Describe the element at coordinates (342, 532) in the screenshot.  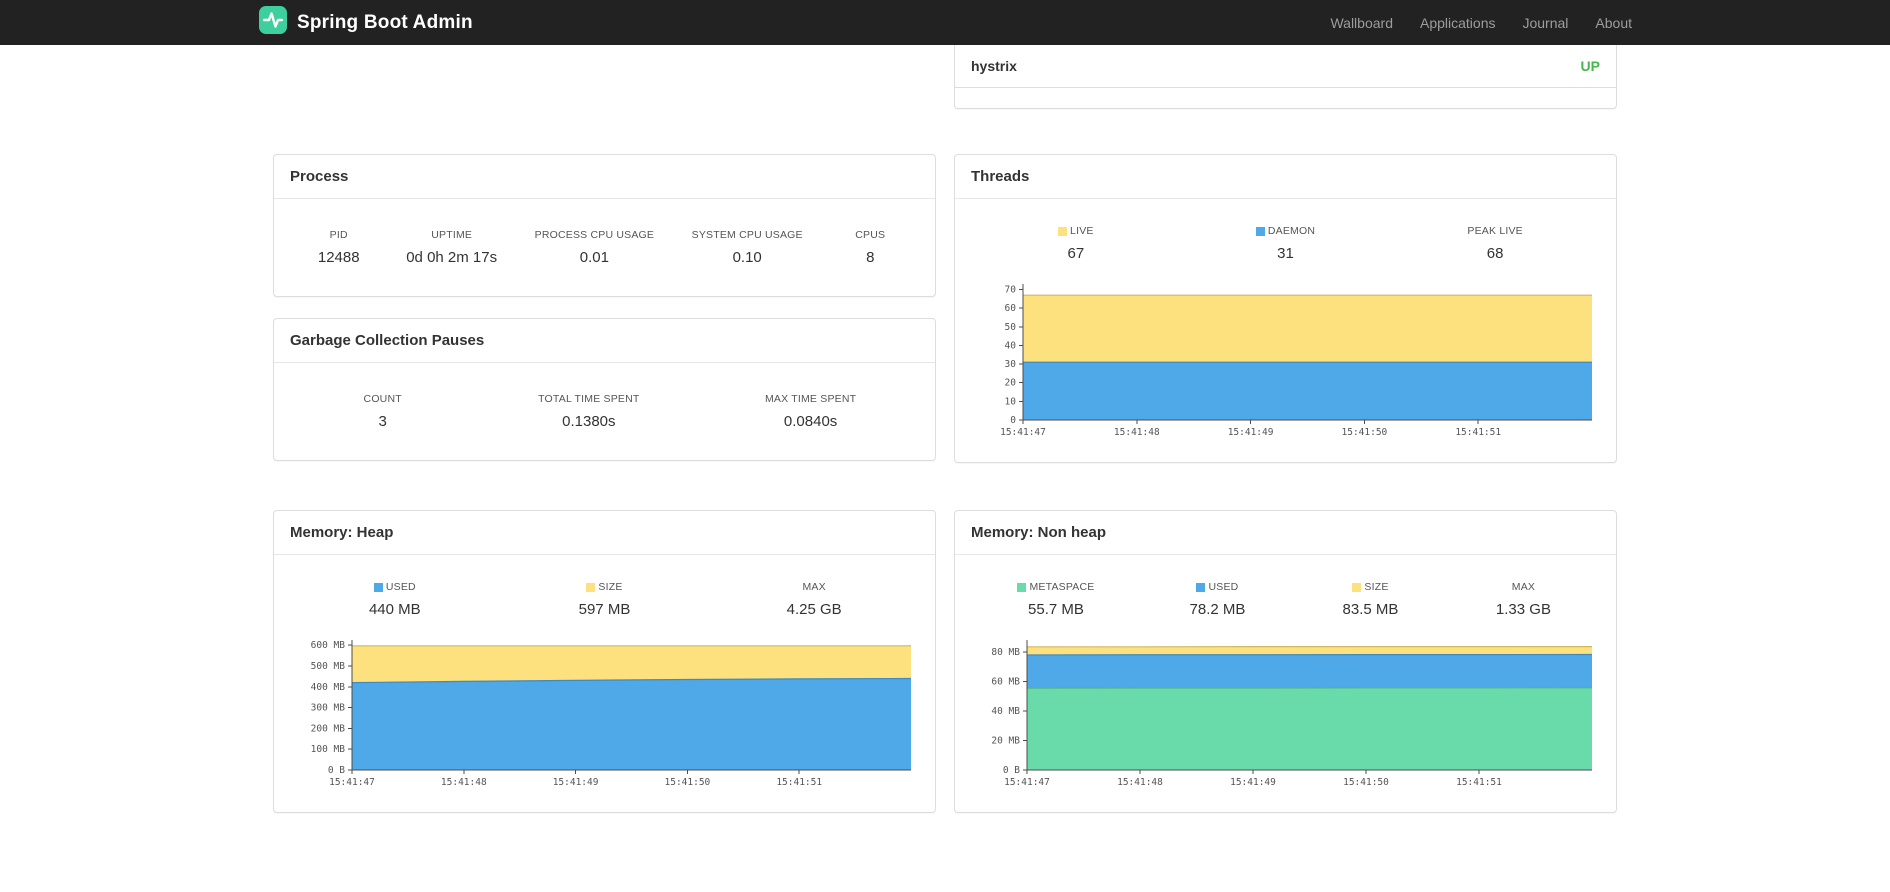
I see `panel-title: Memory: Heap` at that location.